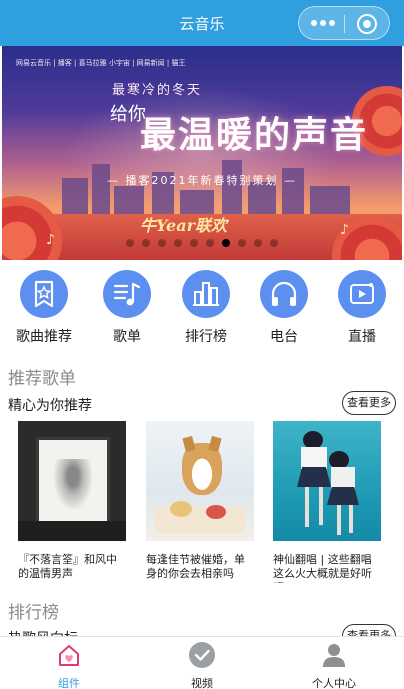  Describe the element at coordinates (195, 566) in the screenshot. I see `playlist-caption: 每逢佳节被催婚，单身的你会去相亲吗` at that location.